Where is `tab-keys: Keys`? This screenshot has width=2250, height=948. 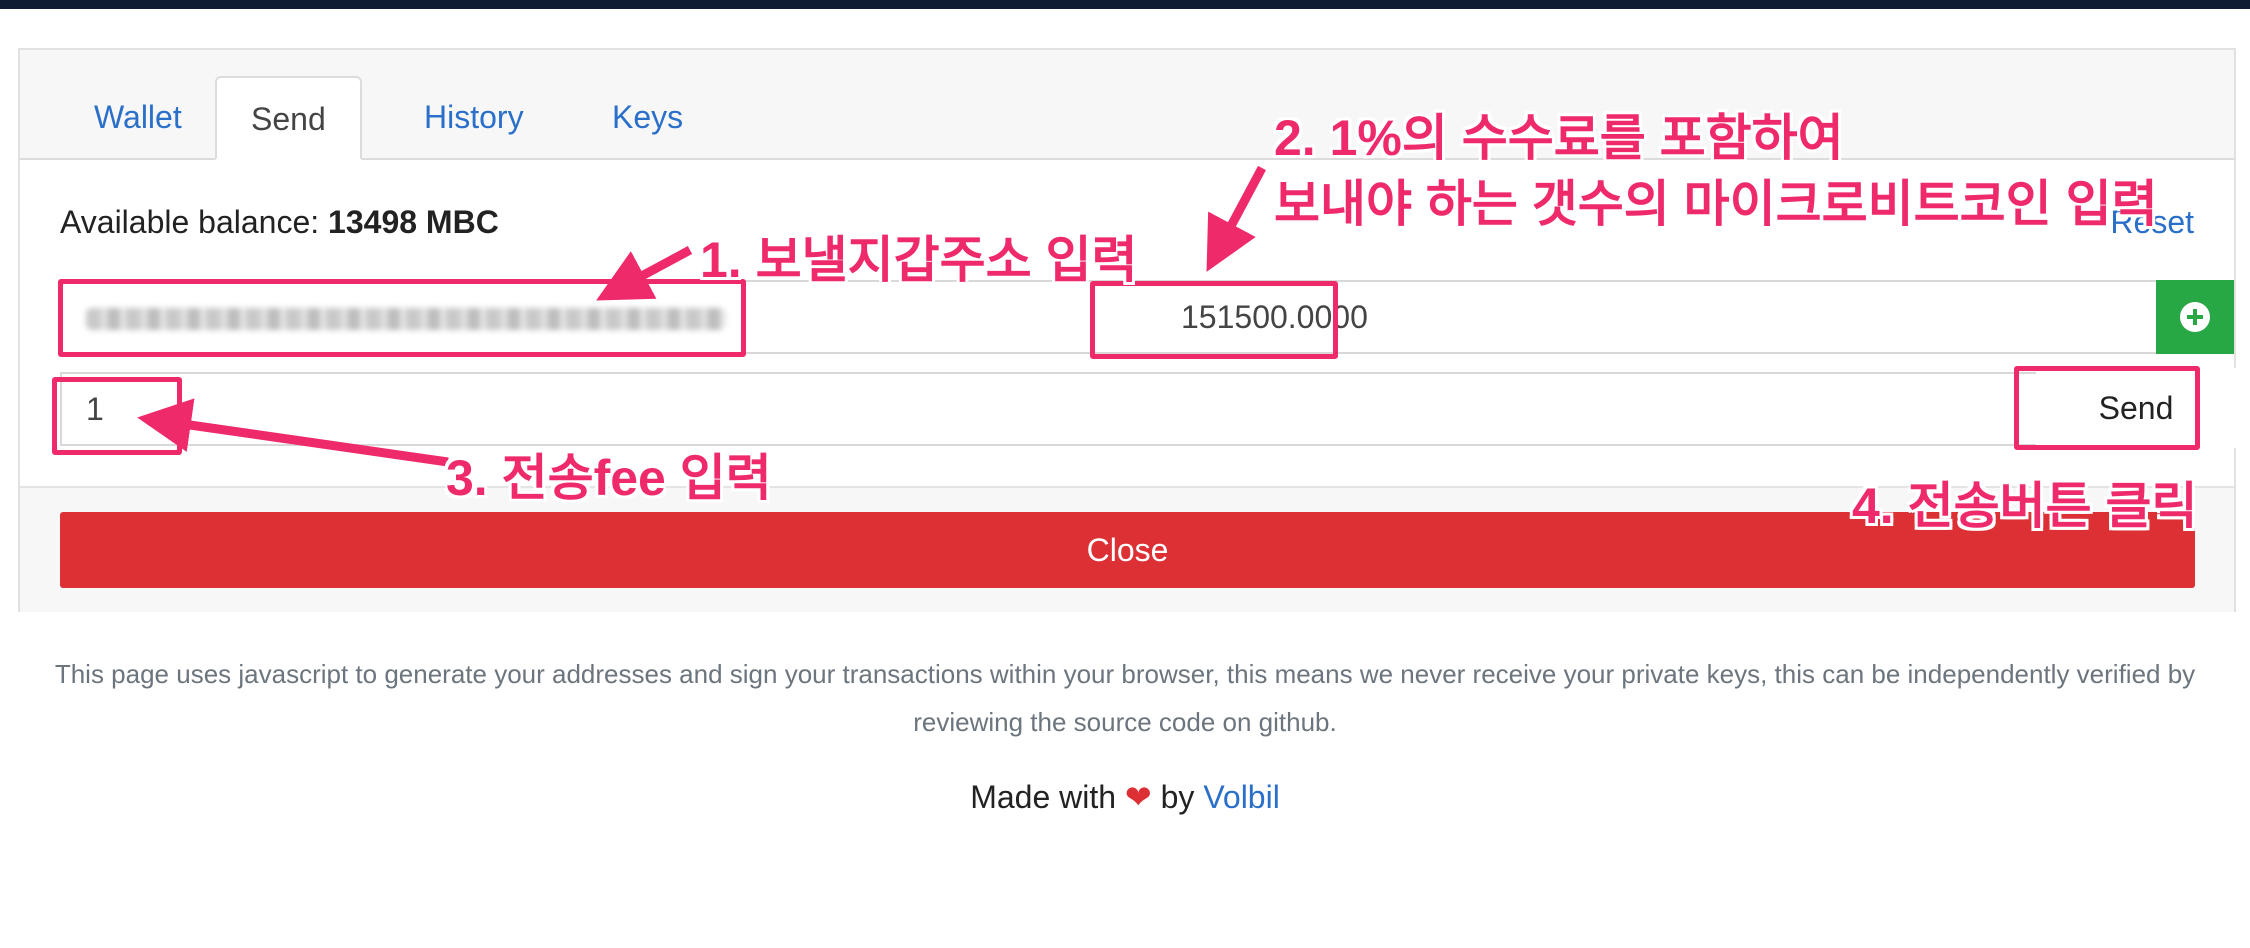
tab-keys: Keys is located at coordinates (647, 117).